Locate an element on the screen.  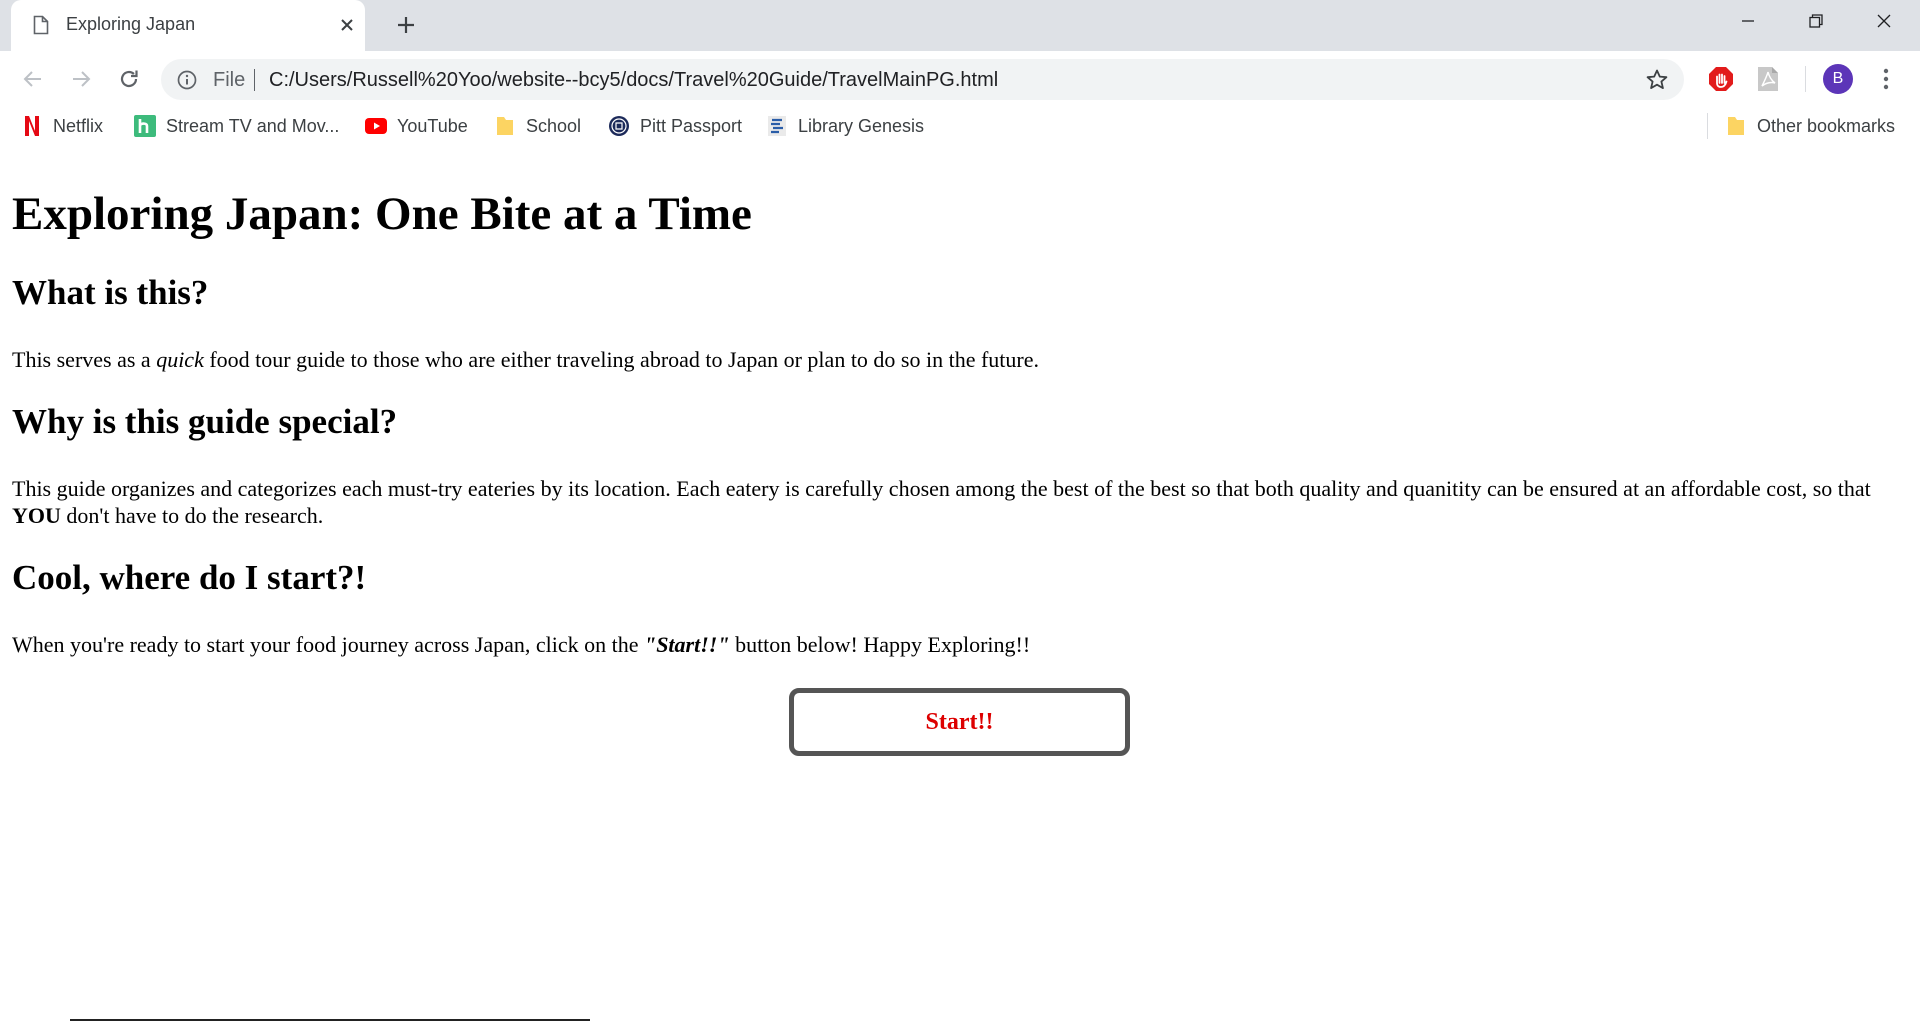
netflix-icon is located at coordinates (32, 126).